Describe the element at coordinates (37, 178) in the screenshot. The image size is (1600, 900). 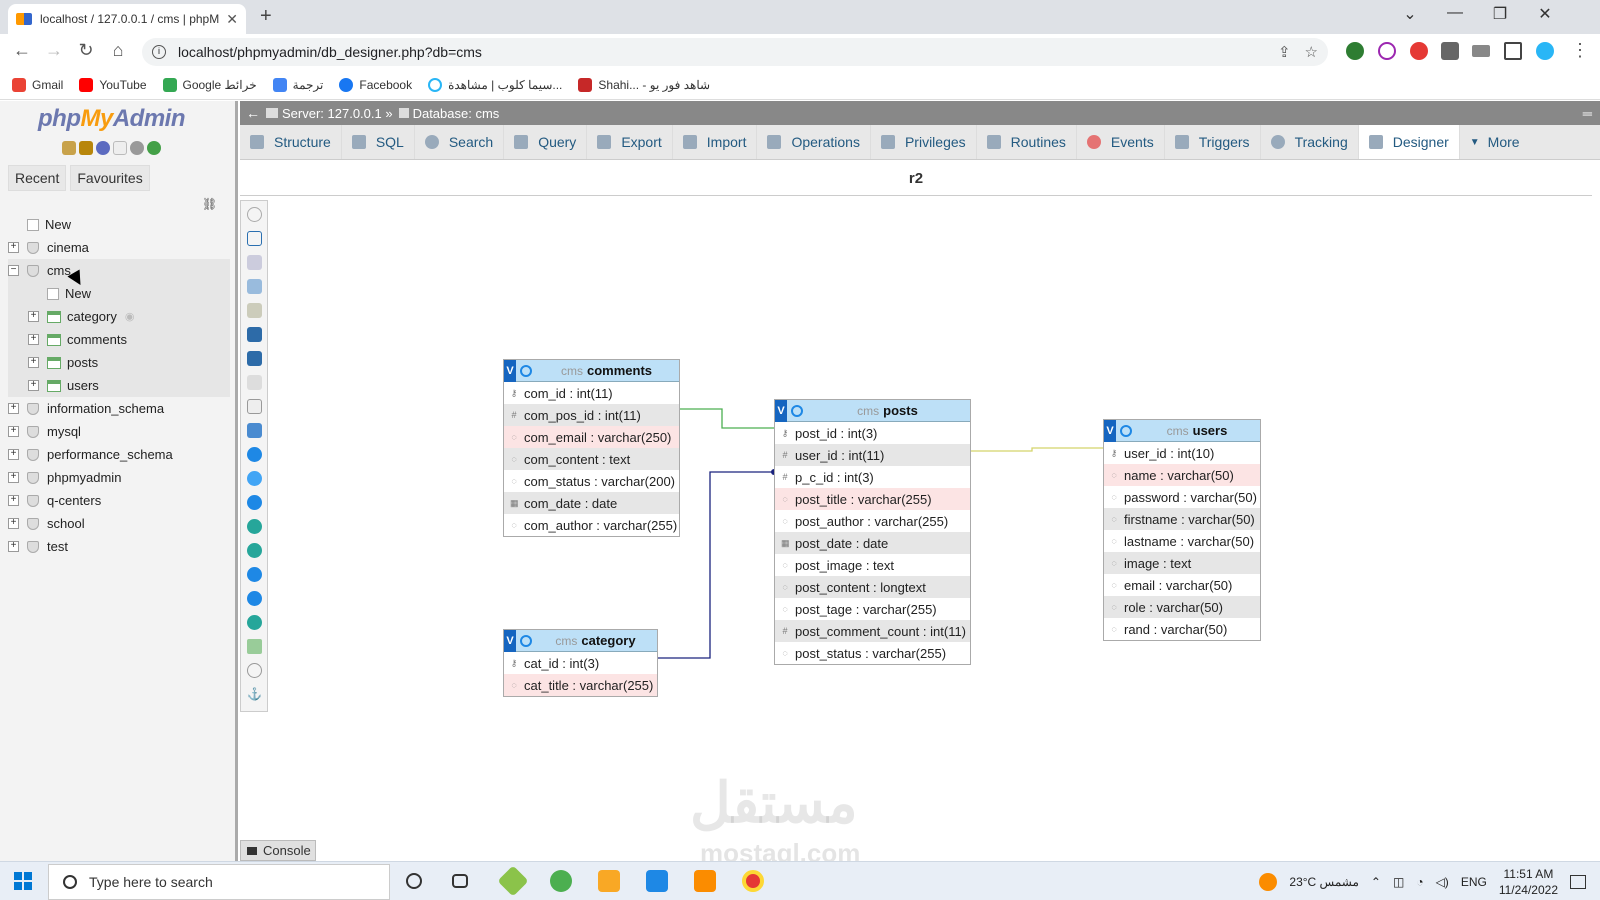
I see `recent-button: Recent` at that location.